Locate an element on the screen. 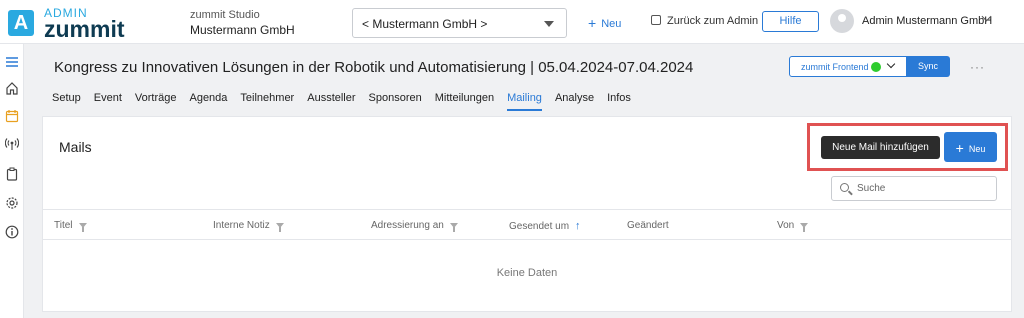 This screenshot has height=318, width=1024. new-label: Neu is located at coordinates (611, 24).